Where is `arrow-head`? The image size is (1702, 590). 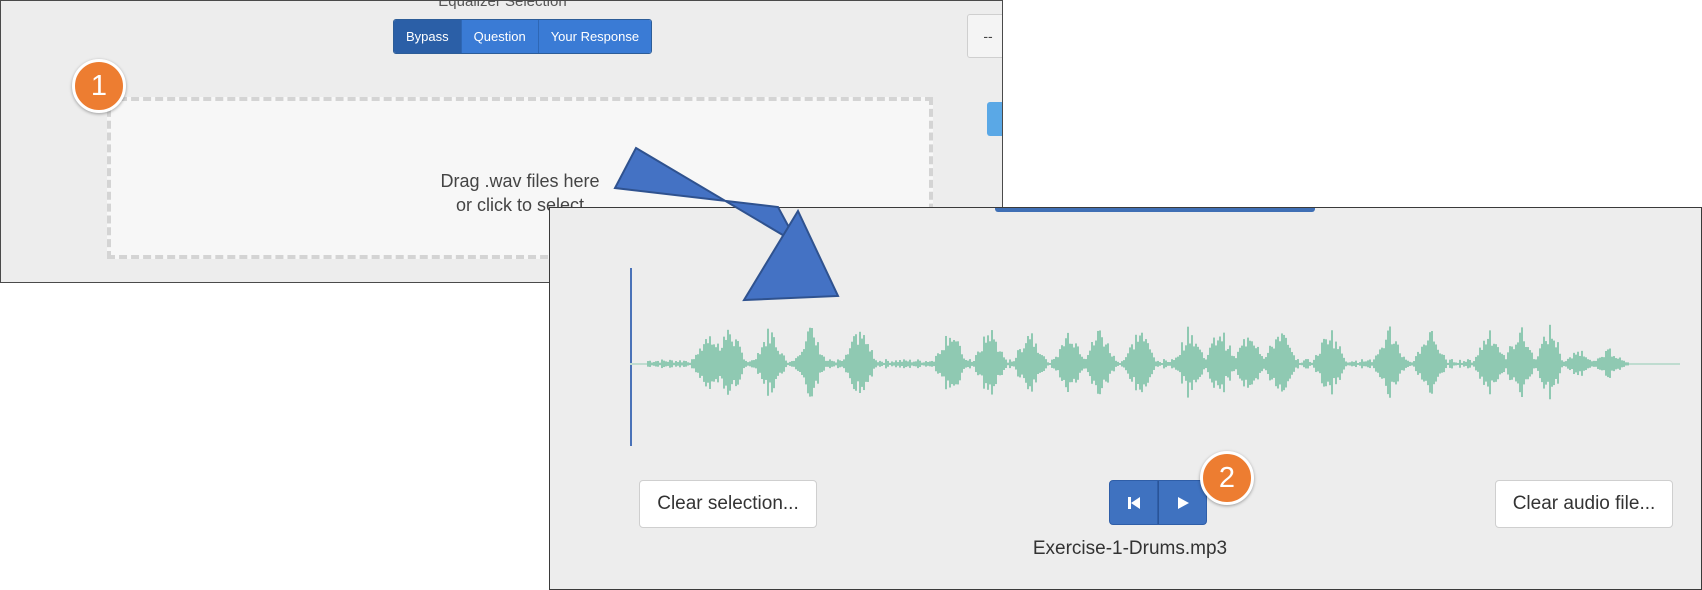 arrow-head is located at coordinates (791, 255).